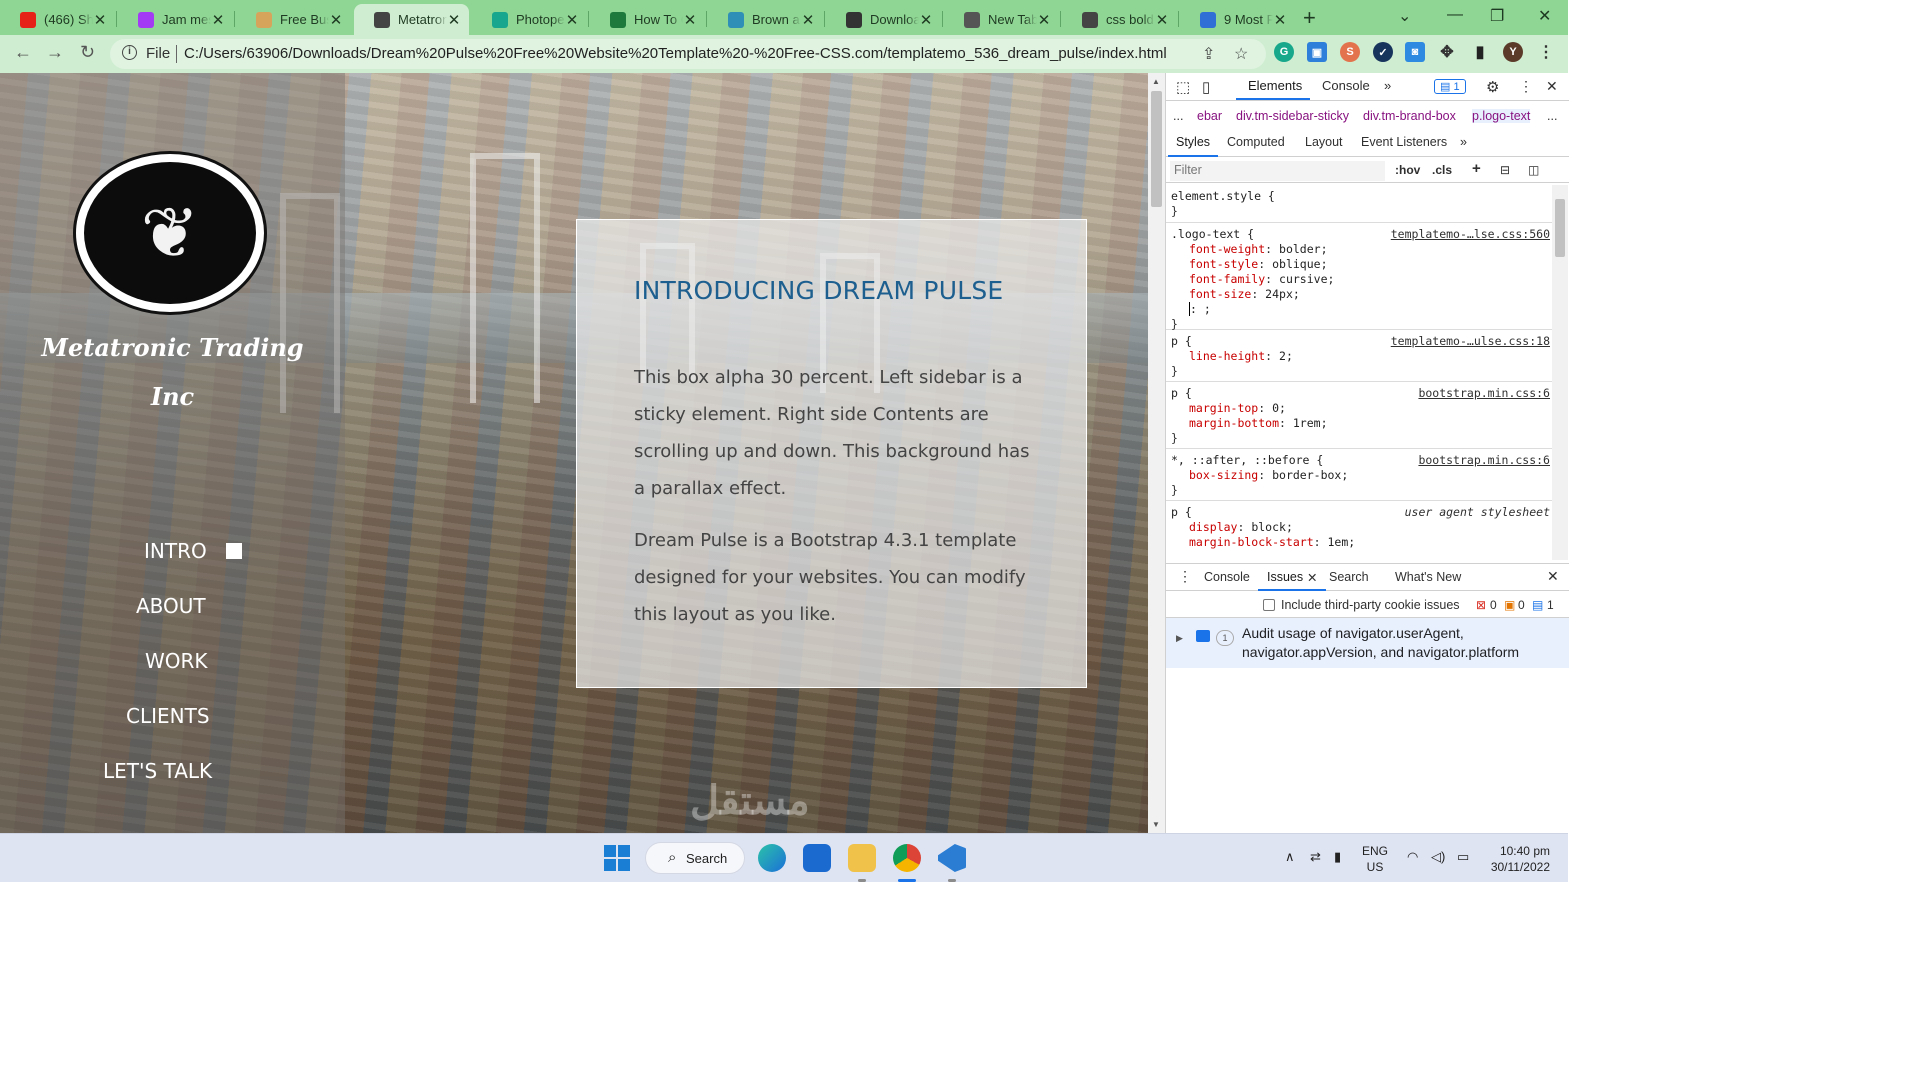 The image size is (1920, 1080). What do you see at coordinates (1193, 142) in the screenshot?
I see `tab-styles: Styles` at bounding box center [1193, 142].